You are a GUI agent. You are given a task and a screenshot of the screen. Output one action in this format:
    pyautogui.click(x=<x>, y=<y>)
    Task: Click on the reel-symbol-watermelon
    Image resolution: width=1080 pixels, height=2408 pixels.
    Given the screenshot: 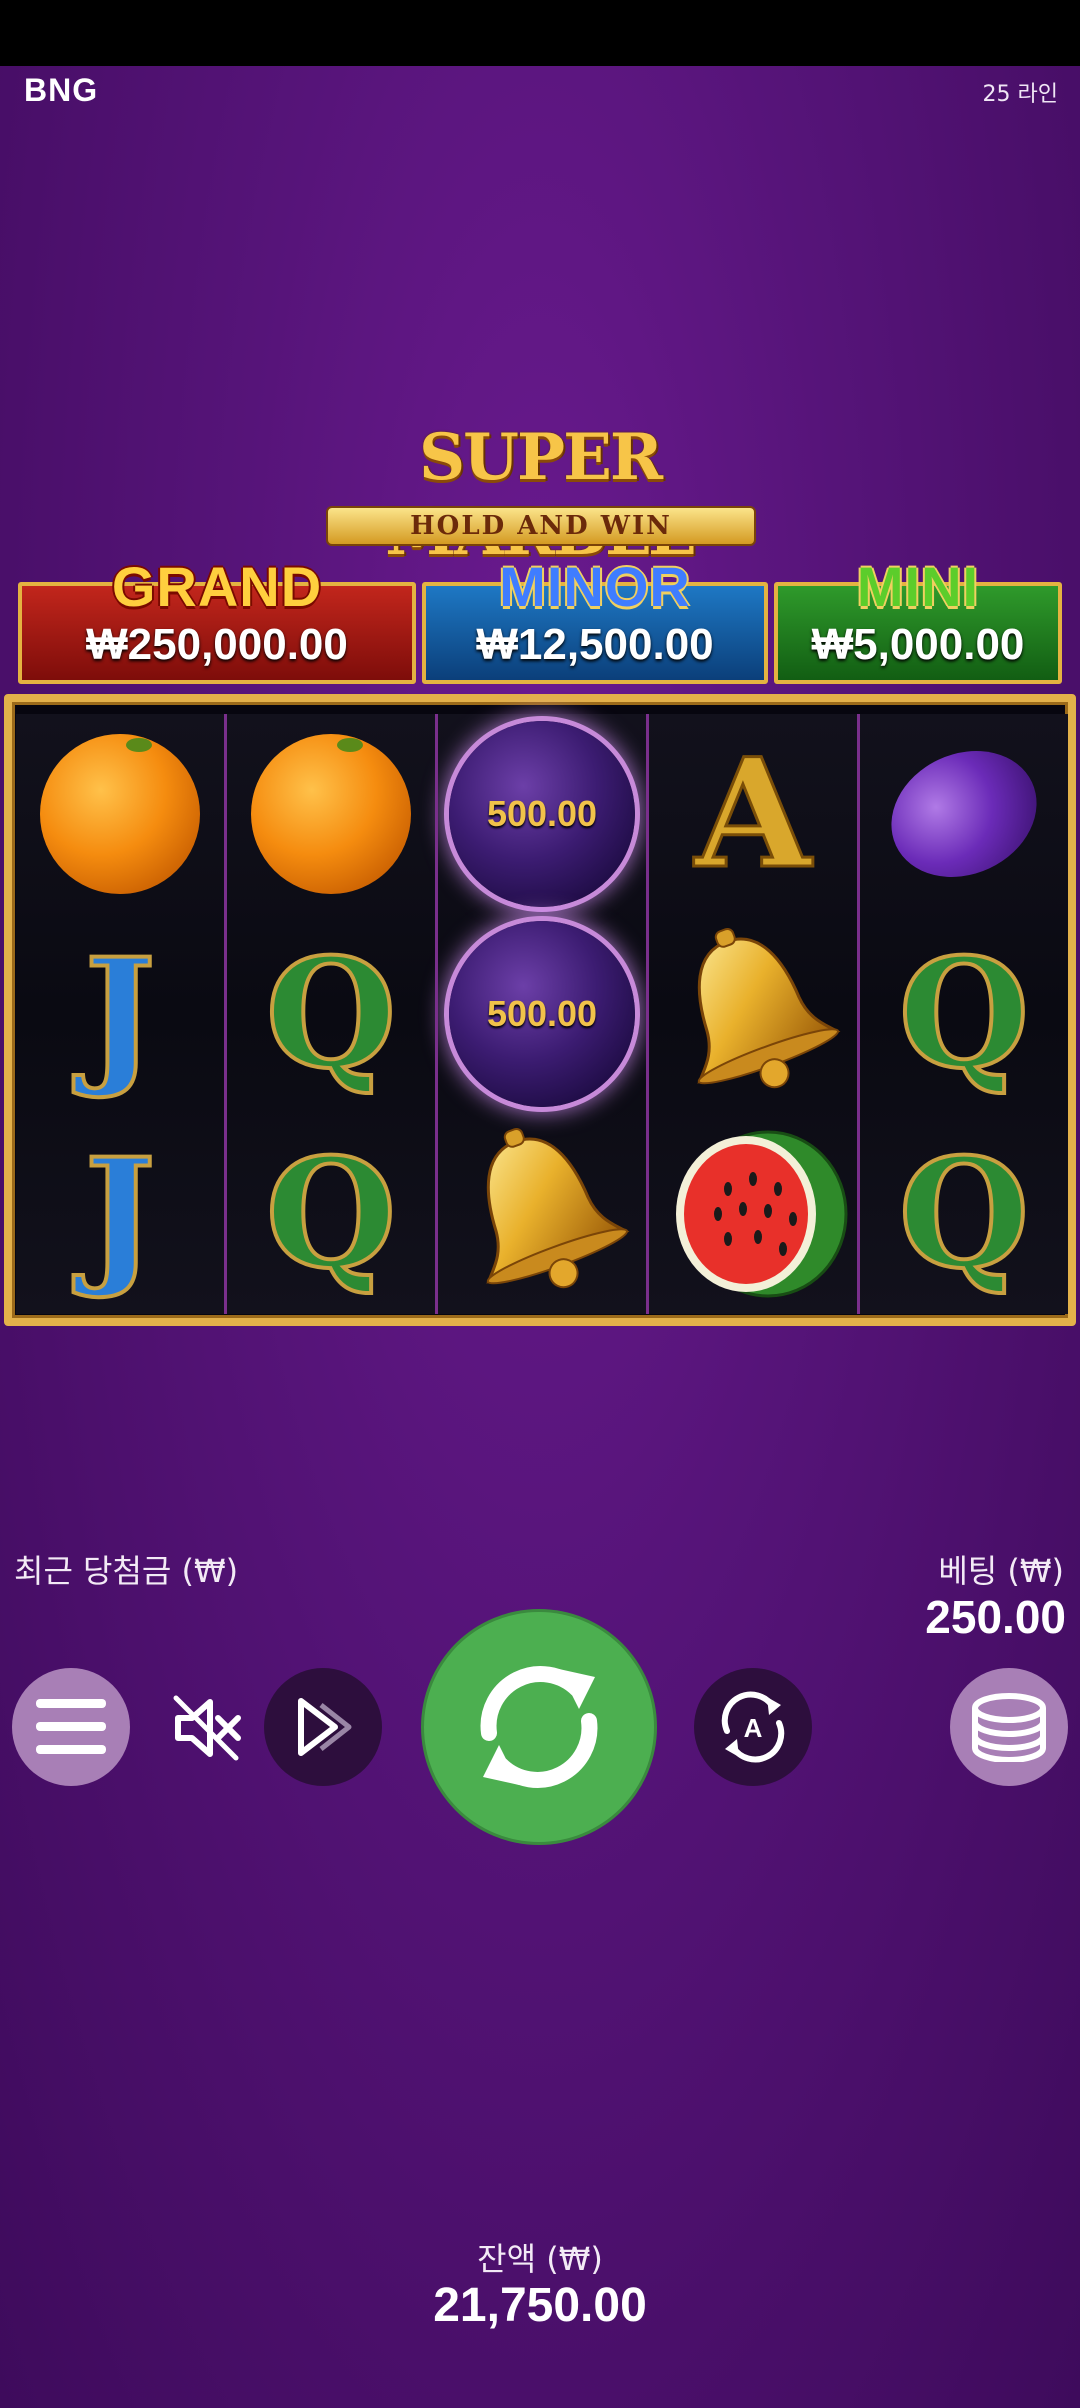 What is the action you would take?
    pyautogui.click(x=753, y=1214)
    